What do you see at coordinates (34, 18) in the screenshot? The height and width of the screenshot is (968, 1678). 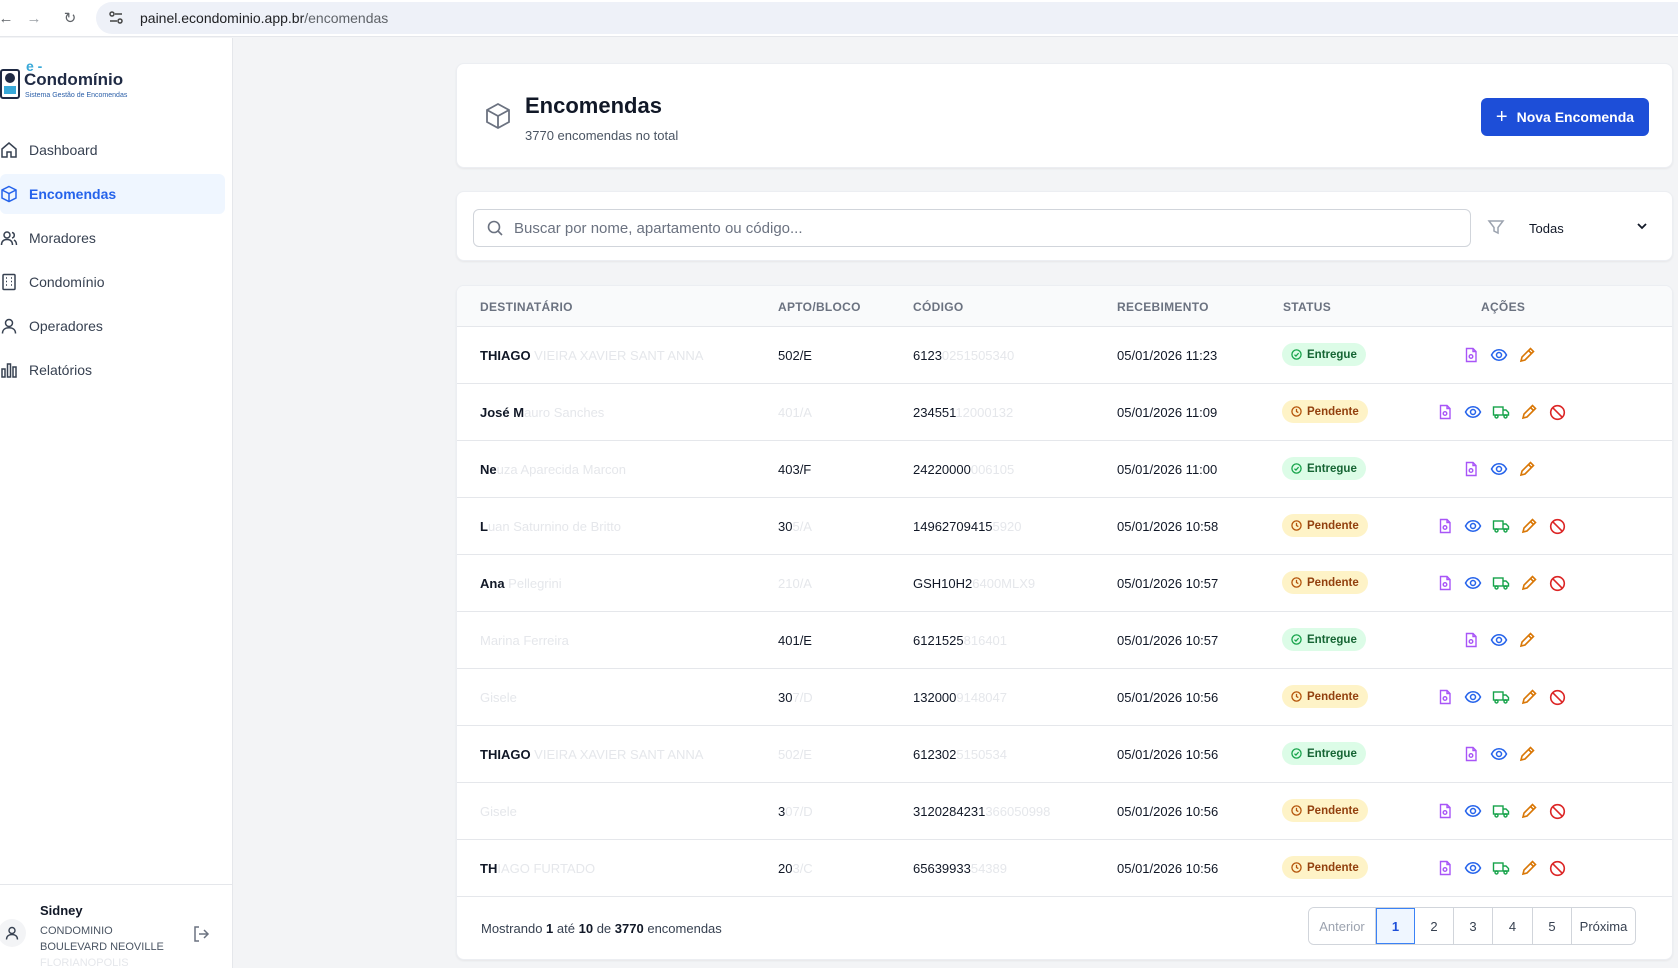 I see `forward-icon: →` at bounding box center [34, 18].